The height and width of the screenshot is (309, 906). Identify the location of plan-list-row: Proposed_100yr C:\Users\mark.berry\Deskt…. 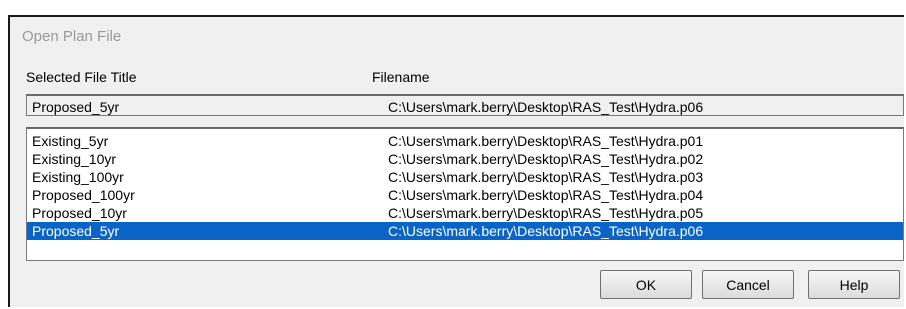
(465, 195).